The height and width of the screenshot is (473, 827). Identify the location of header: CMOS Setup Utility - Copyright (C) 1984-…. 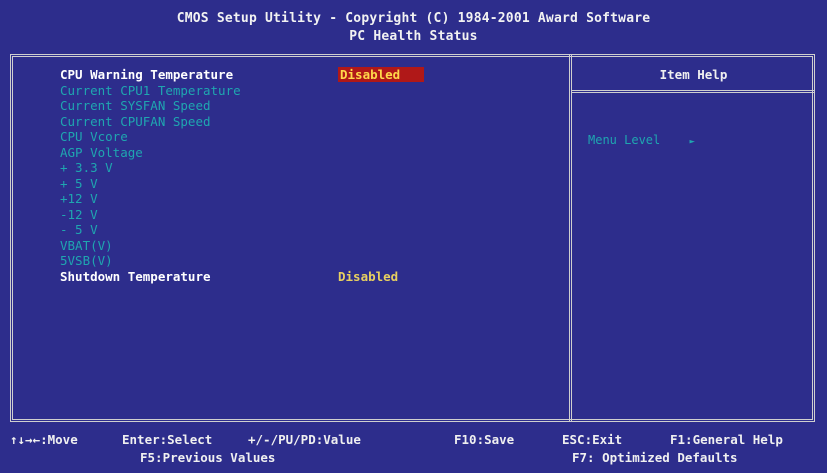
(413, 28).